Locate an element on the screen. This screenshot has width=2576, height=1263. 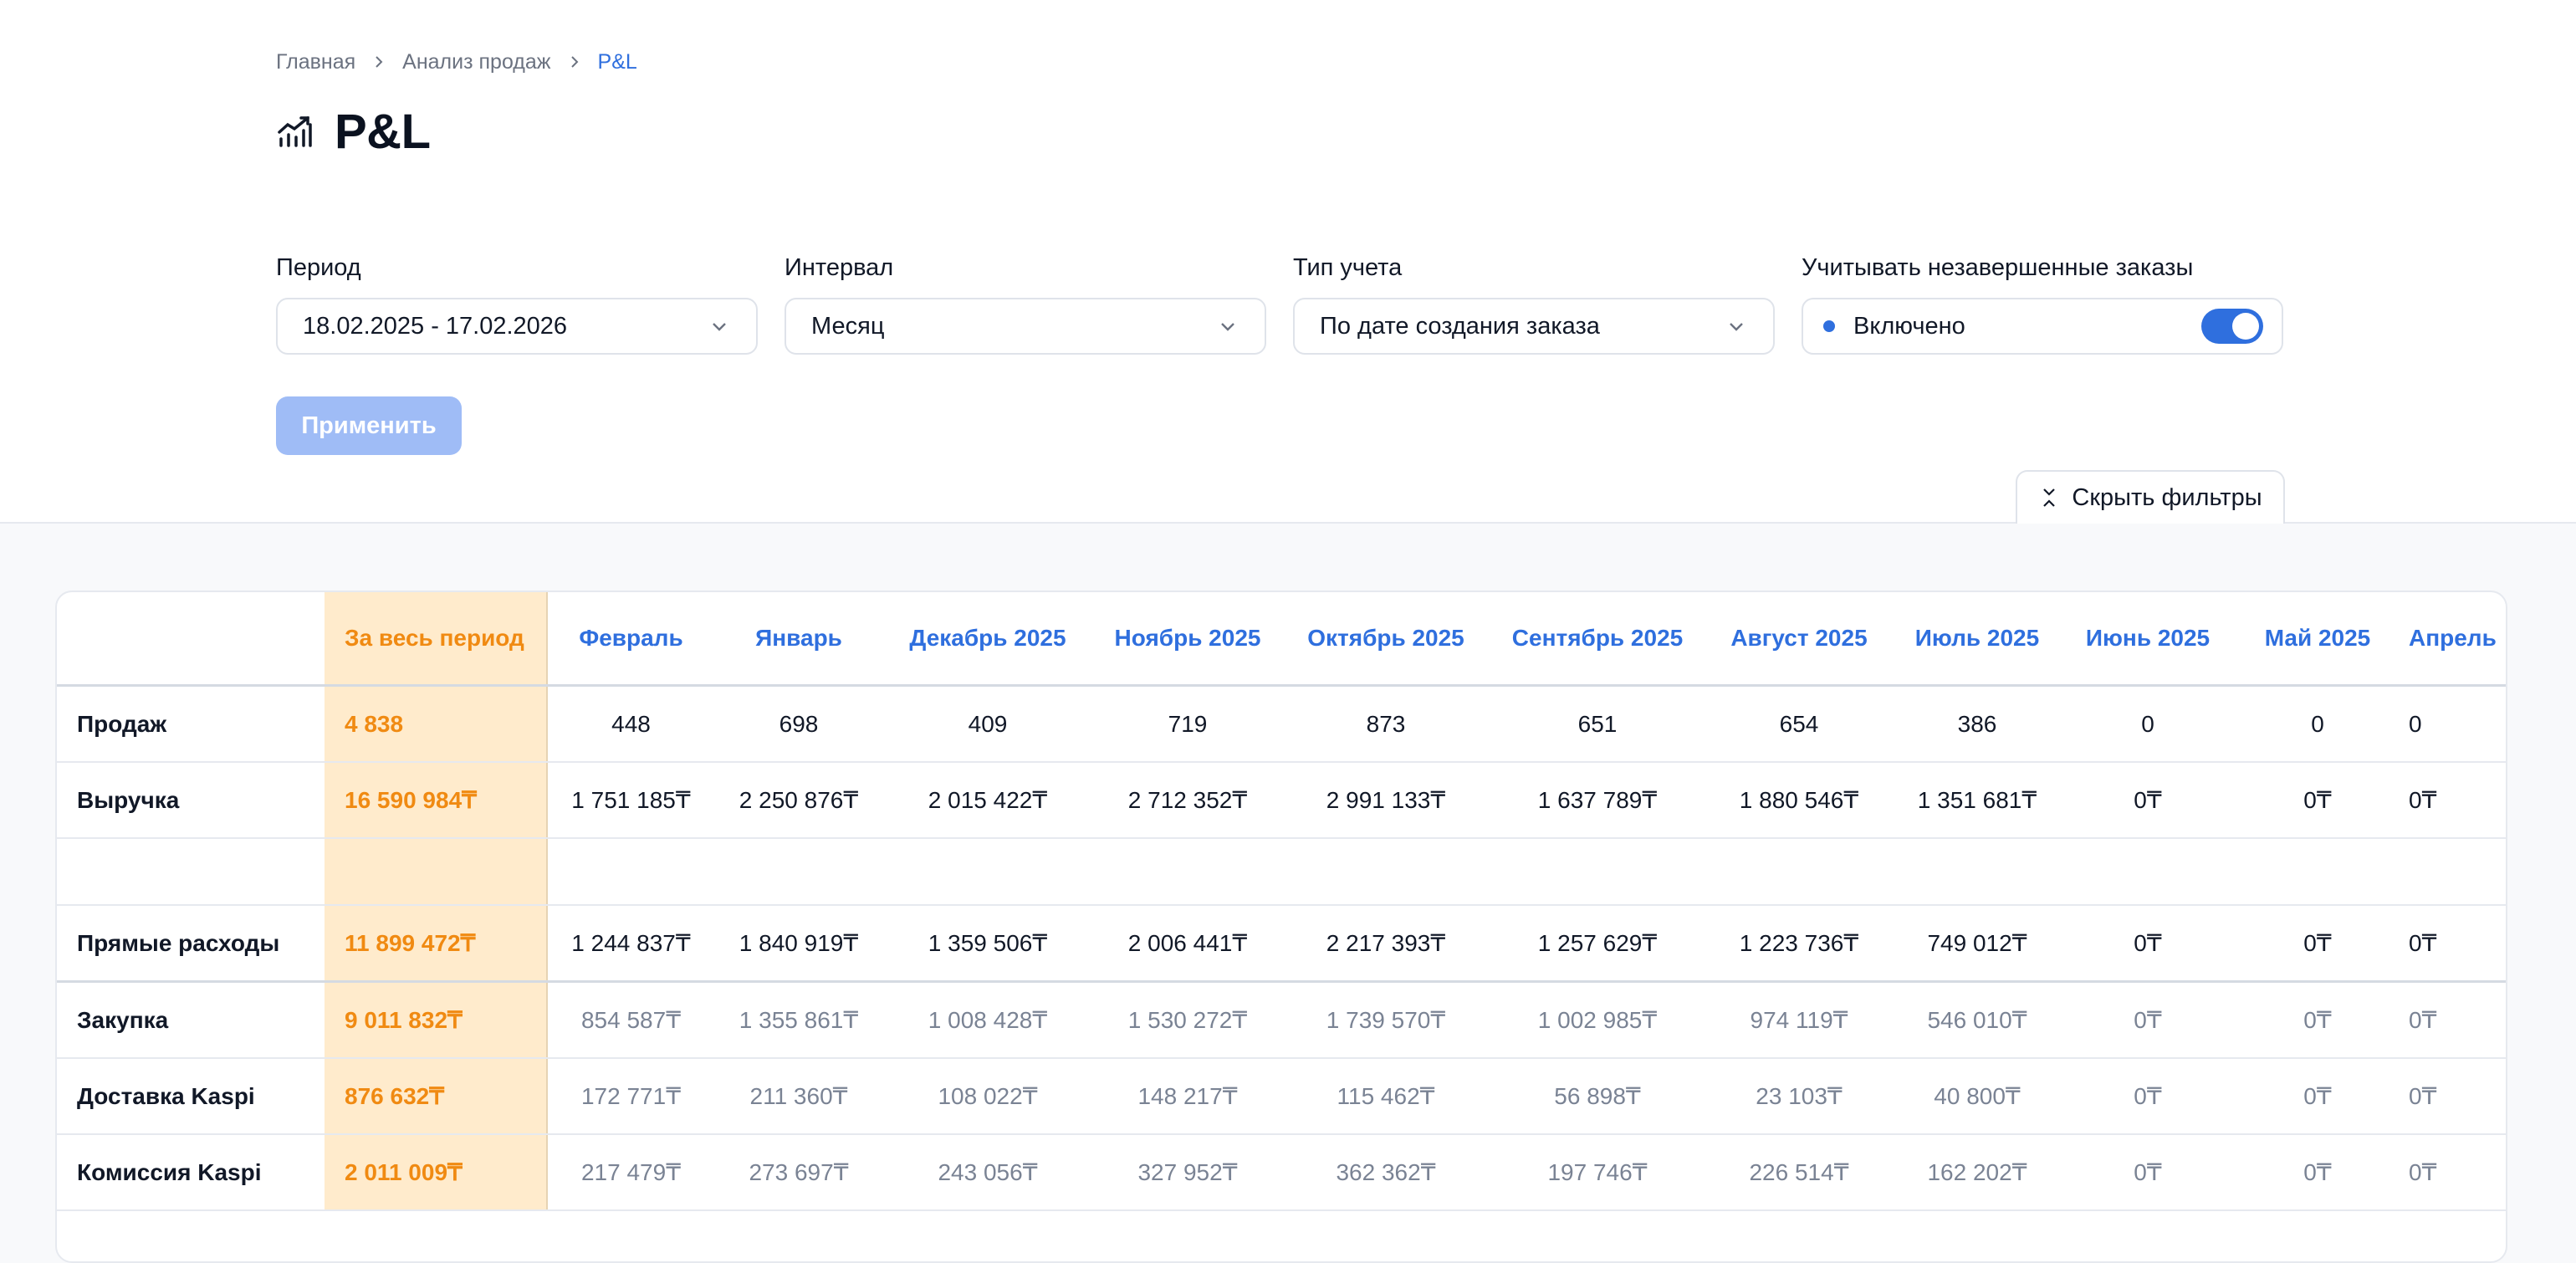
total-cell: 4 838 is located at coordinates (436, 724).